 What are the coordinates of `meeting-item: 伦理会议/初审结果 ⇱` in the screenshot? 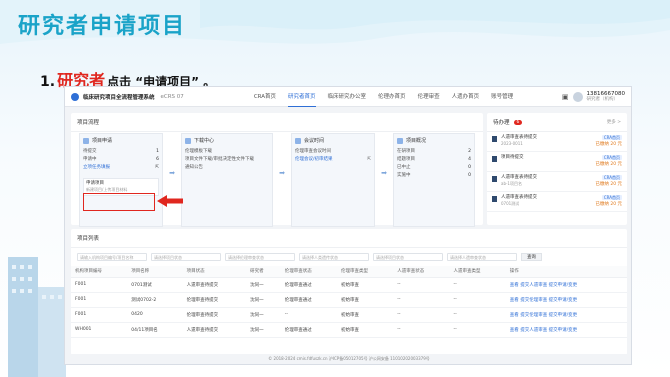 It's located at (333, 160).